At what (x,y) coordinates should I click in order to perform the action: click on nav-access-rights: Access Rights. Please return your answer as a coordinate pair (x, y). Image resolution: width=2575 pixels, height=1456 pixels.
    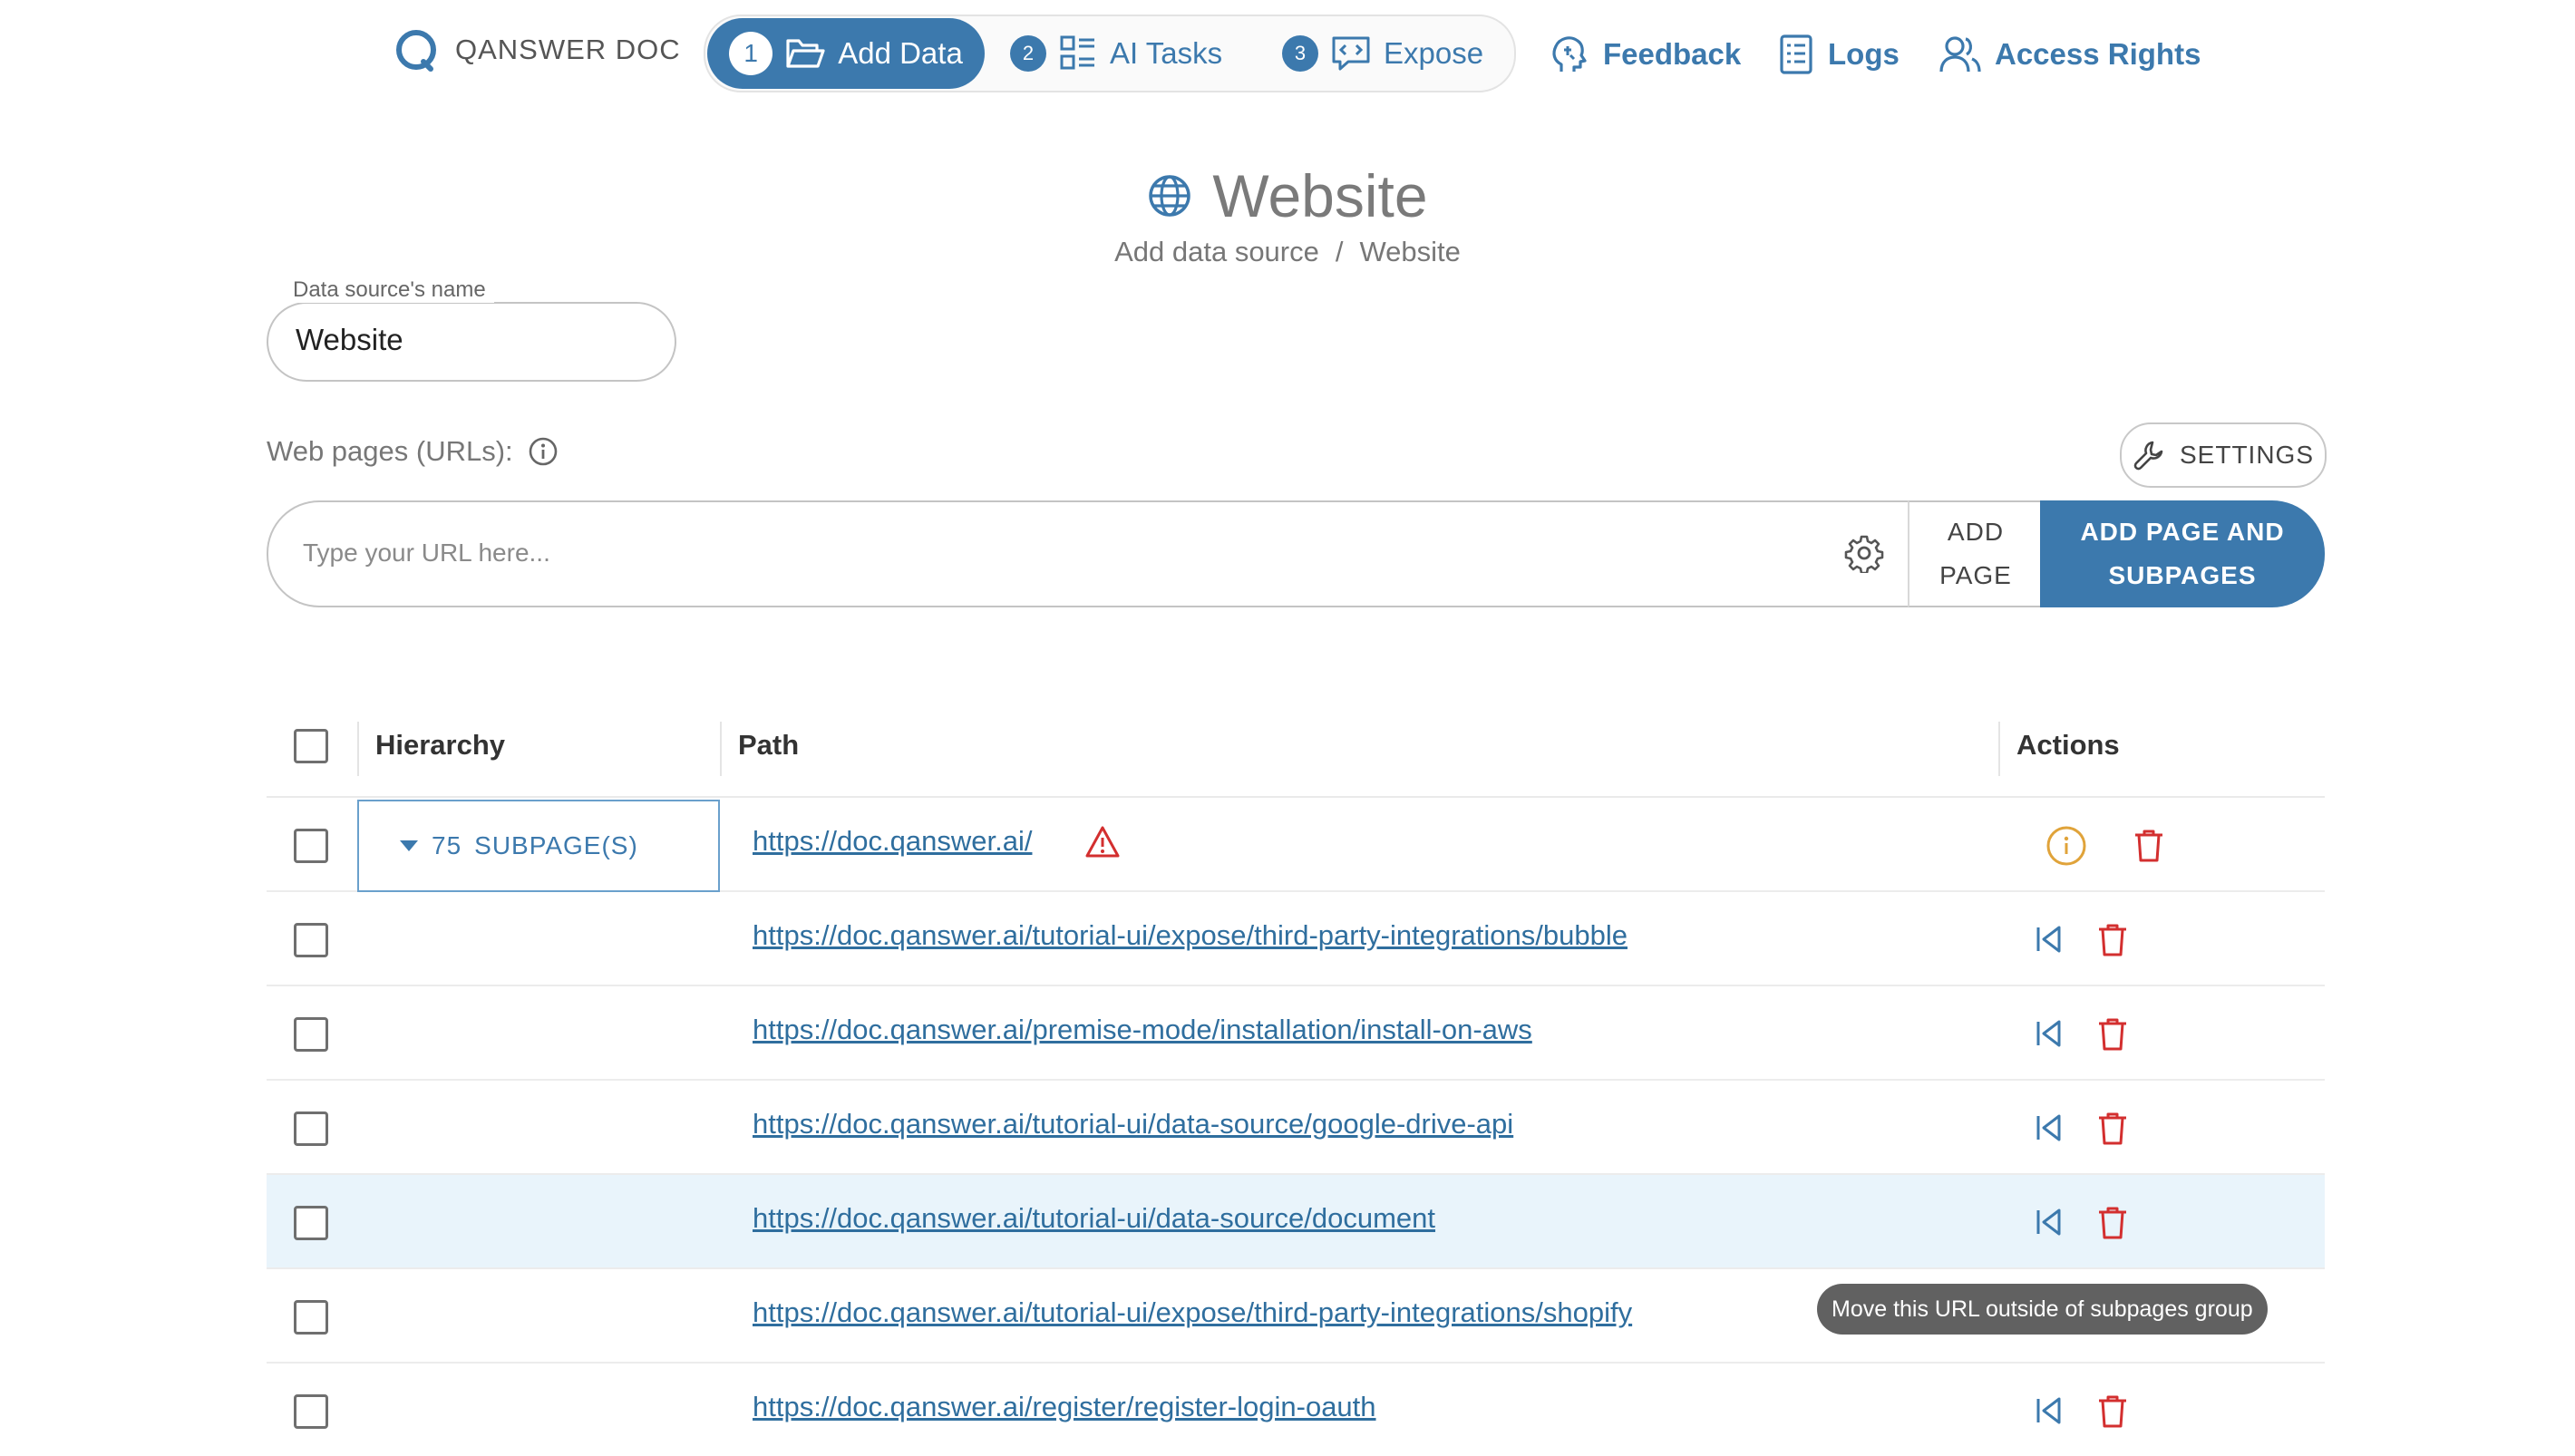
    Looking at the image, I should click on (2070, 55).